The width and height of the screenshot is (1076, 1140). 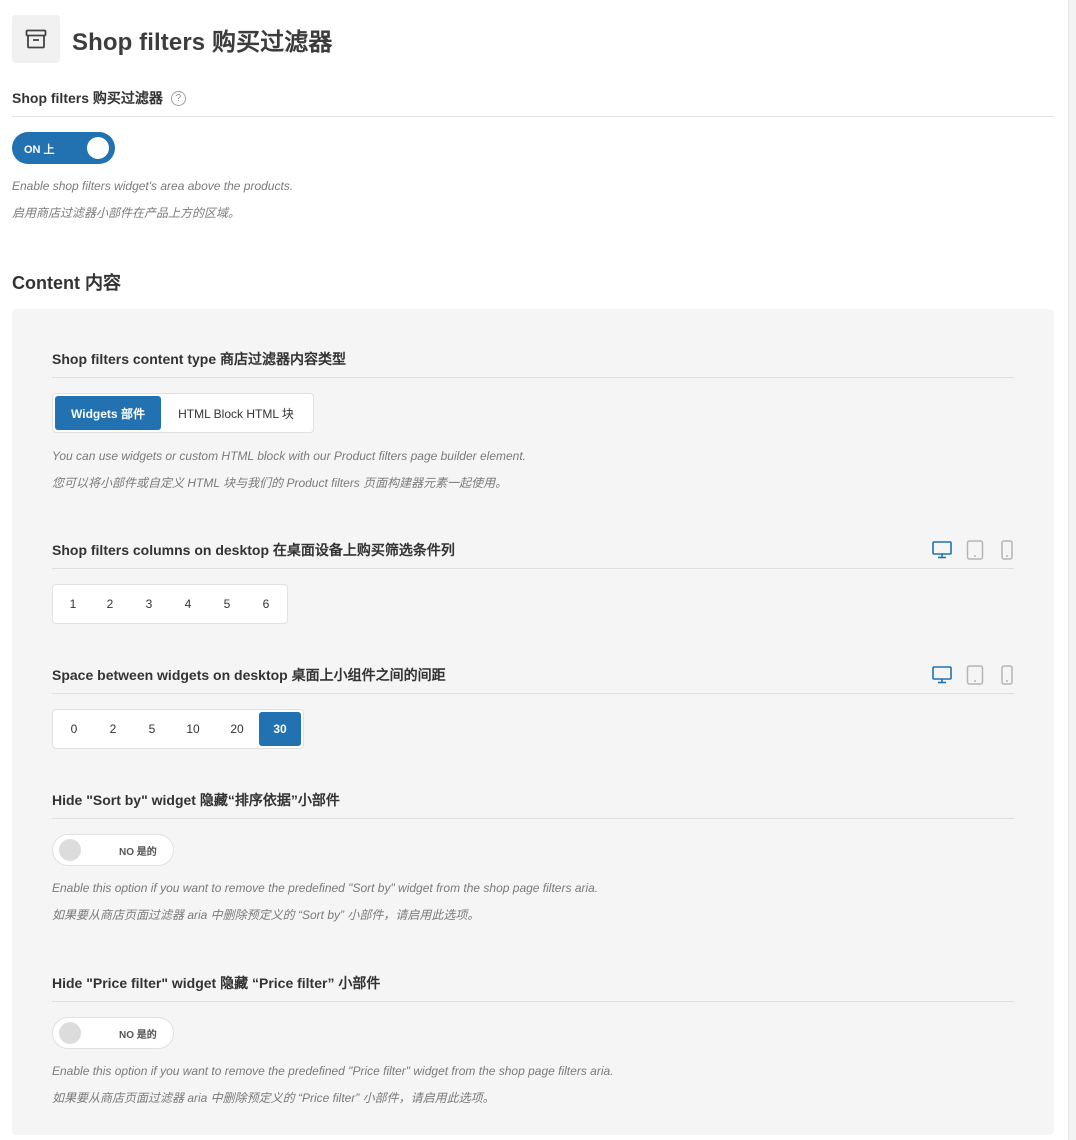 What do you see at coordinates (227, 604) in the screenshot?
I see `column-option: 5` at bounding box center [227, 604].